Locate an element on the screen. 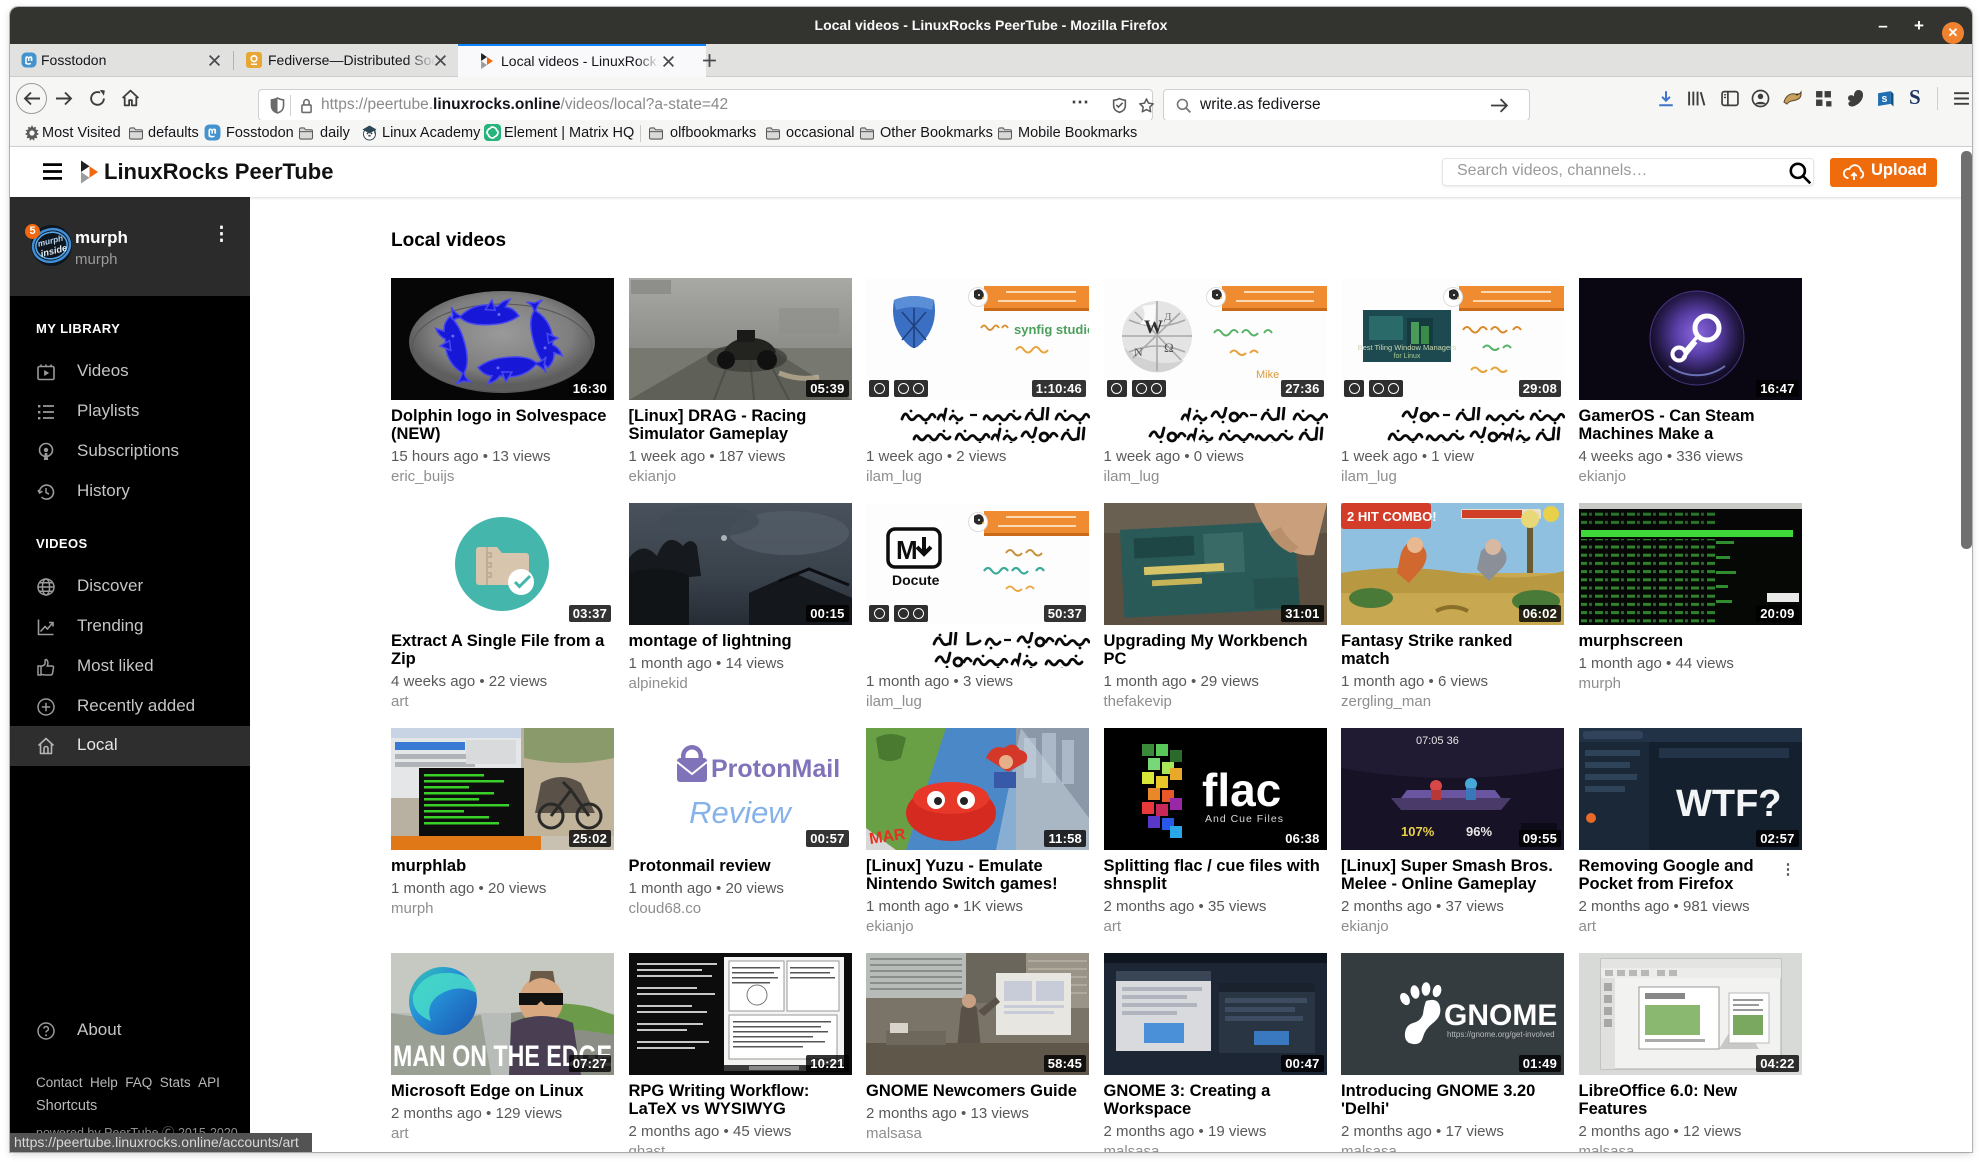  svg-text: 2 HIT COMBO! is located at coordinates (1392, 516).